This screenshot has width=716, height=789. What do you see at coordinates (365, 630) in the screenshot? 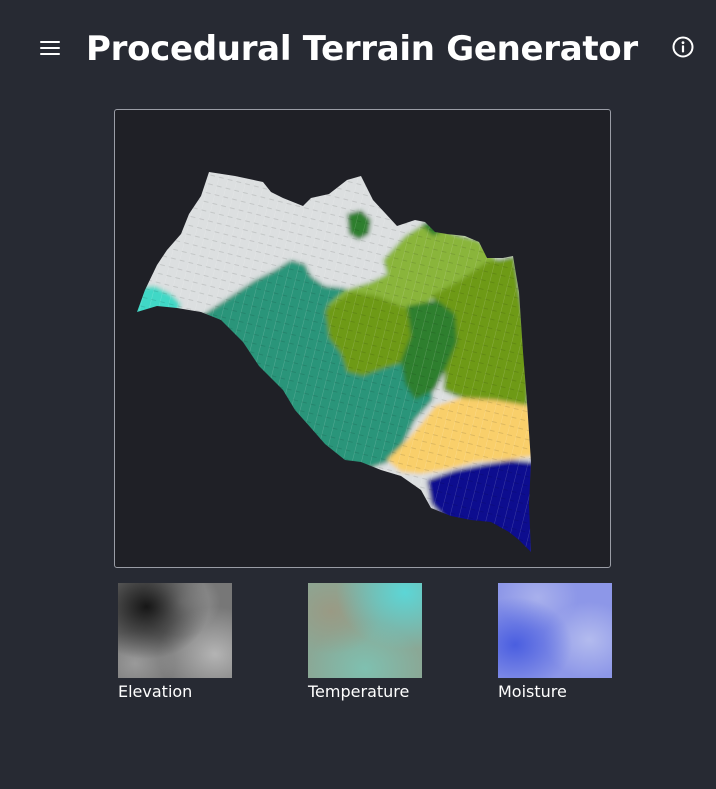
I see `temperature-map-thumbnail` at bounding box center [365, 630].